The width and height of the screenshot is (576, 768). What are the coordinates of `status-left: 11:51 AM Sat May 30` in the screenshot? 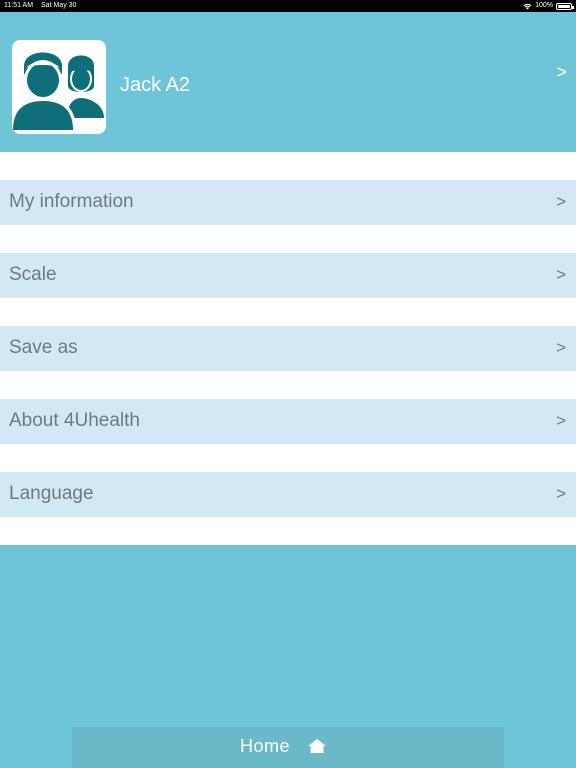 It's located at (43, 6).